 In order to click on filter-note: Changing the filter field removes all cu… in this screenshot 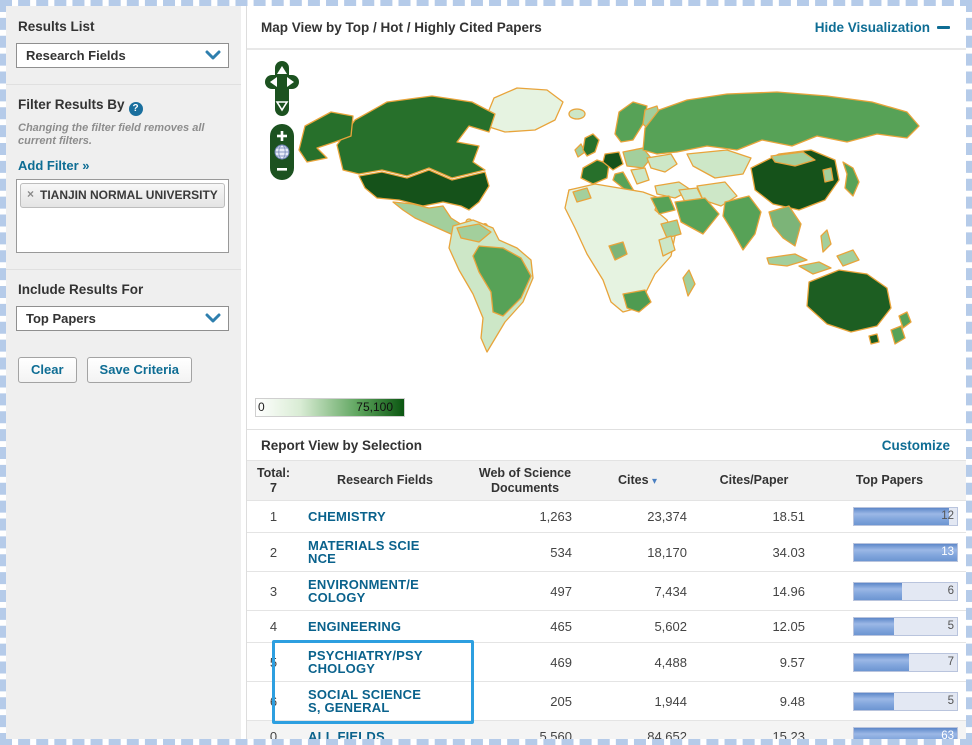, I will do `click(111, 134)`.